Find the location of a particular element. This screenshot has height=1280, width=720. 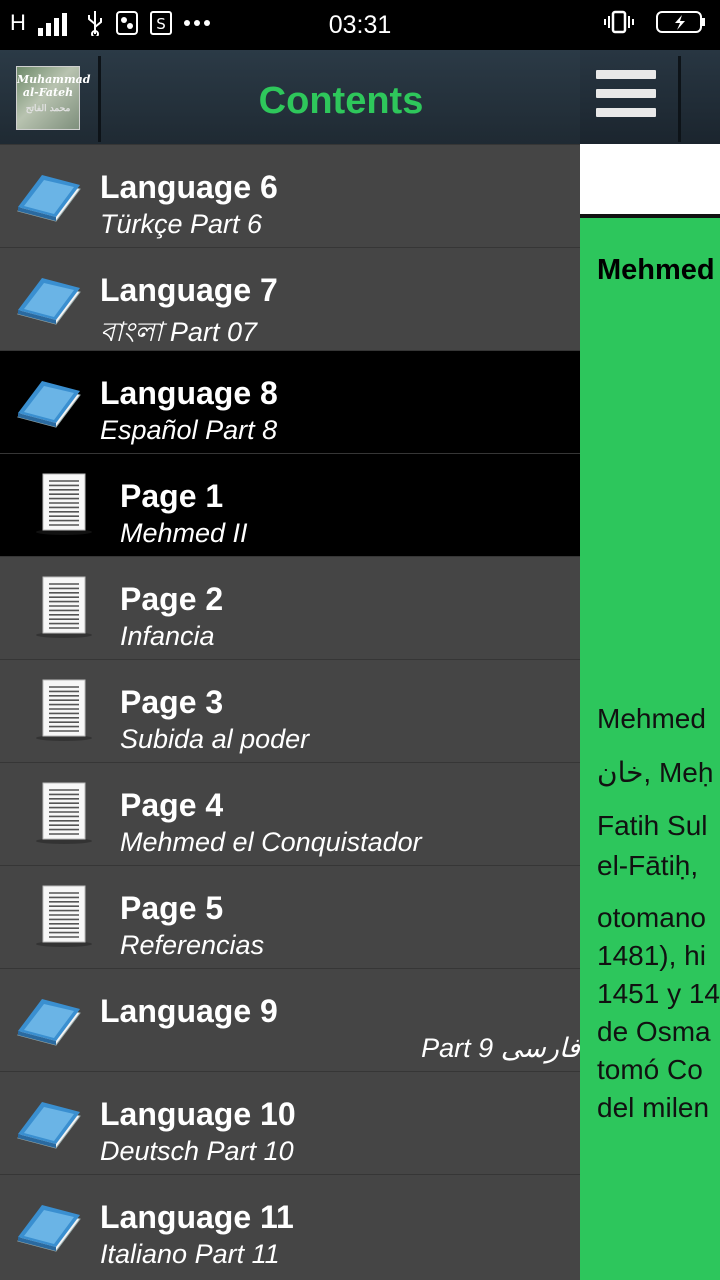

item-title: Page 3 is located at coordinates (172, 702).